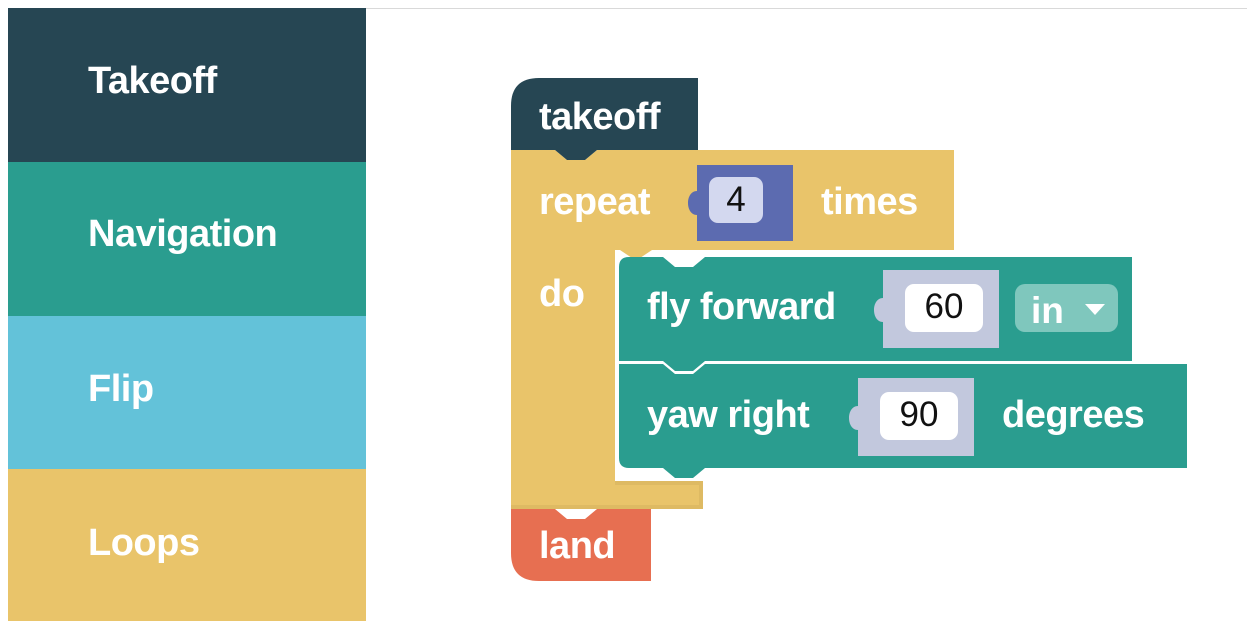 The height and width of the screenshot is (621, 1247). What do you see at coordinates (577, 546) in the screenshot?
I see `land-label: land` at bounding box center [577, 546].